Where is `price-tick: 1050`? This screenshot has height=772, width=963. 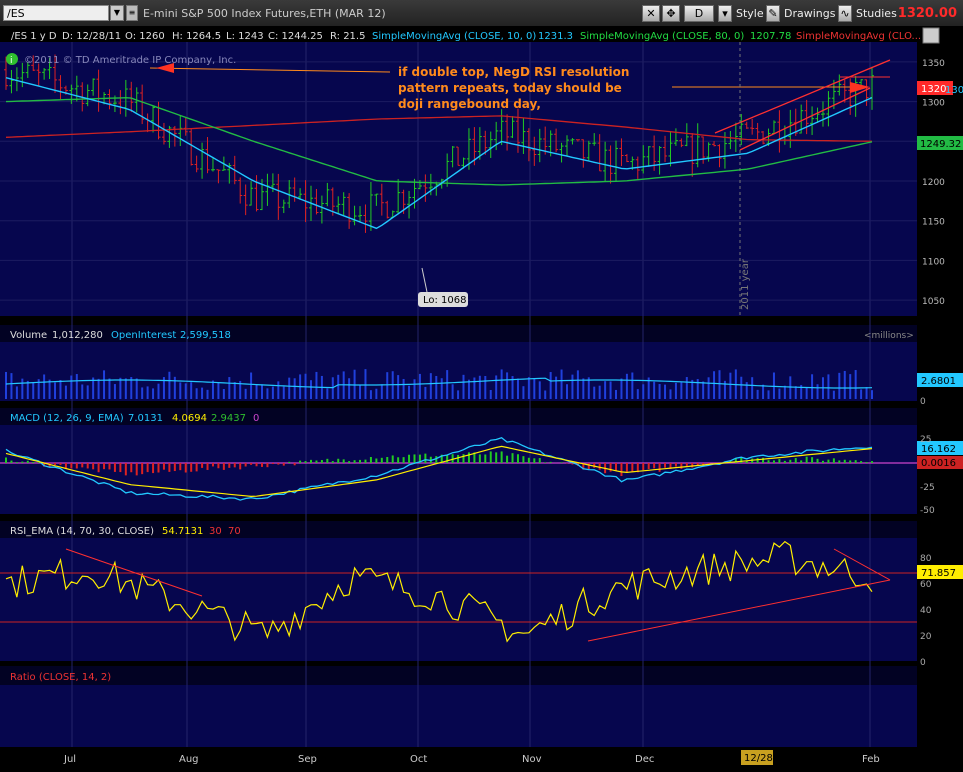
price-tick: 1050 is located at coordinates (933, 302).